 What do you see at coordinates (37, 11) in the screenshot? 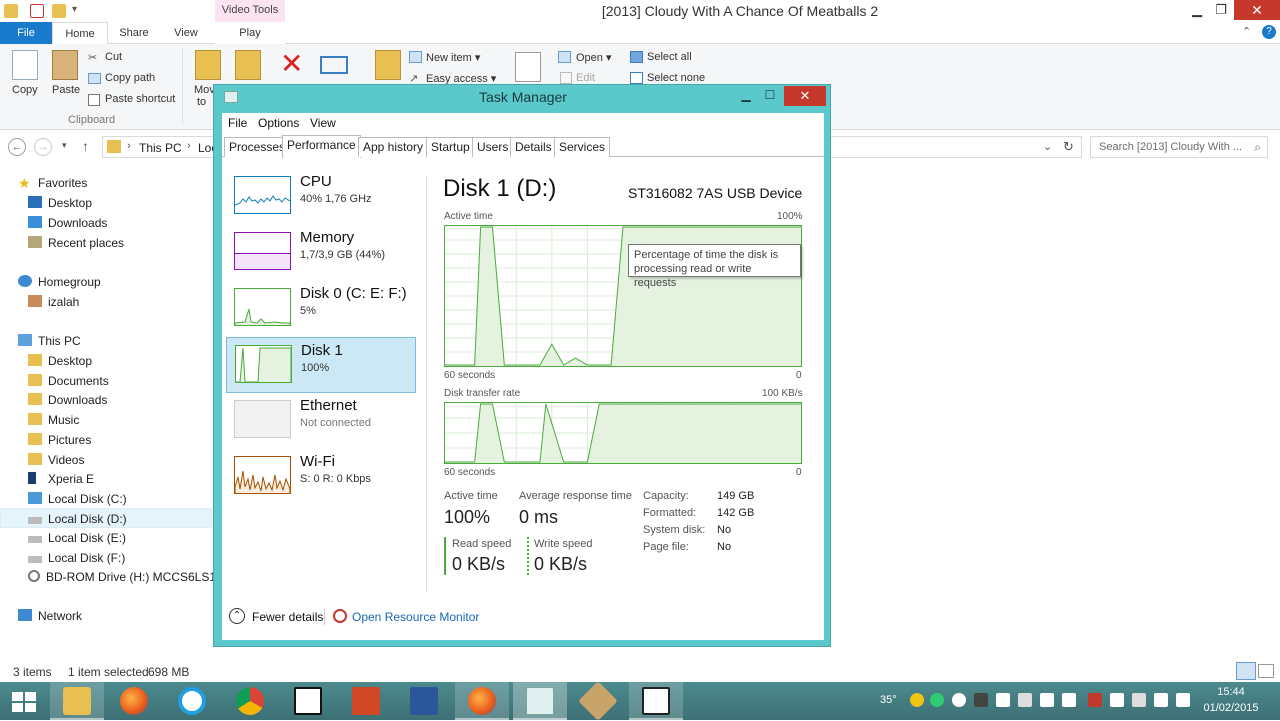
I see `properties-icon` at bounding box center [37, 11].